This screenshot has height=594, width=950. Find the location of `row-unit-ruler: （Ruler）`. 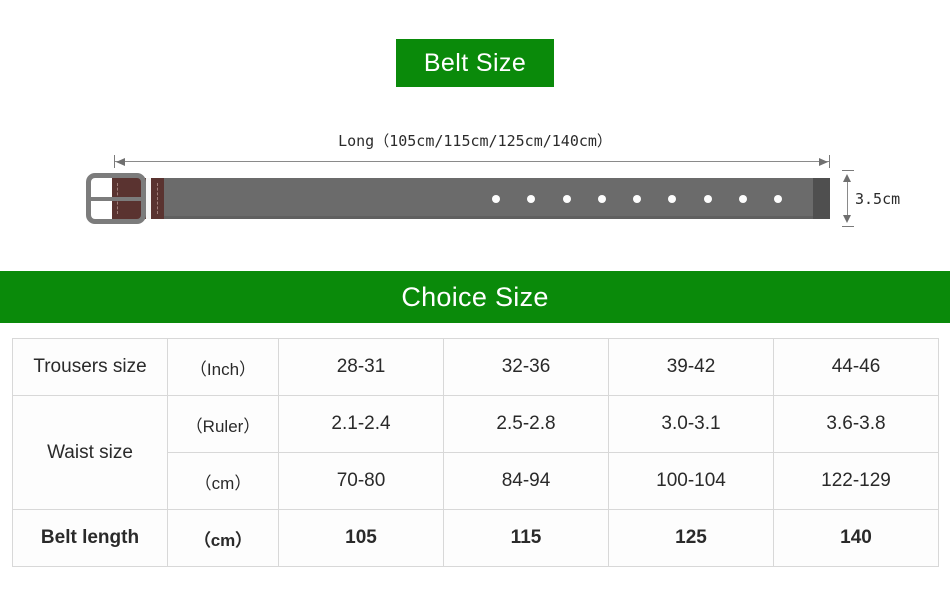

row-unit-ruler: （Ruler） is located at coordinates (223, 424).